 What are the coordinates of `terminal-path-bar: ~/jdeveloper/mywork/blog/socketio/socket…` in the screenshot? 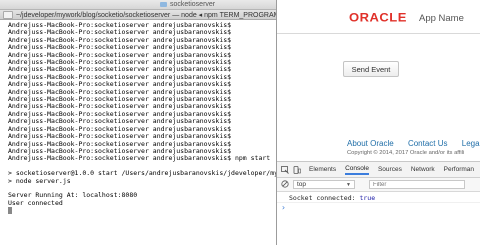 It's located at (138, 15).